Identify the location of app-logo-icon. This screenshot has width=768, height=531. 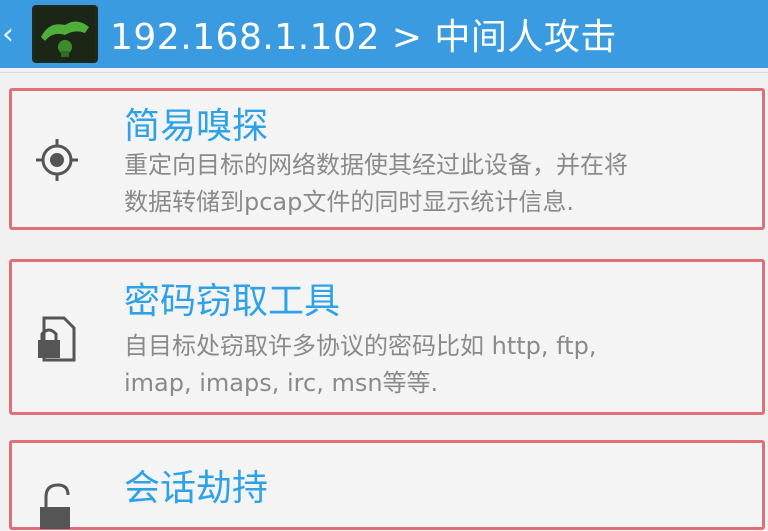
(65, 34).